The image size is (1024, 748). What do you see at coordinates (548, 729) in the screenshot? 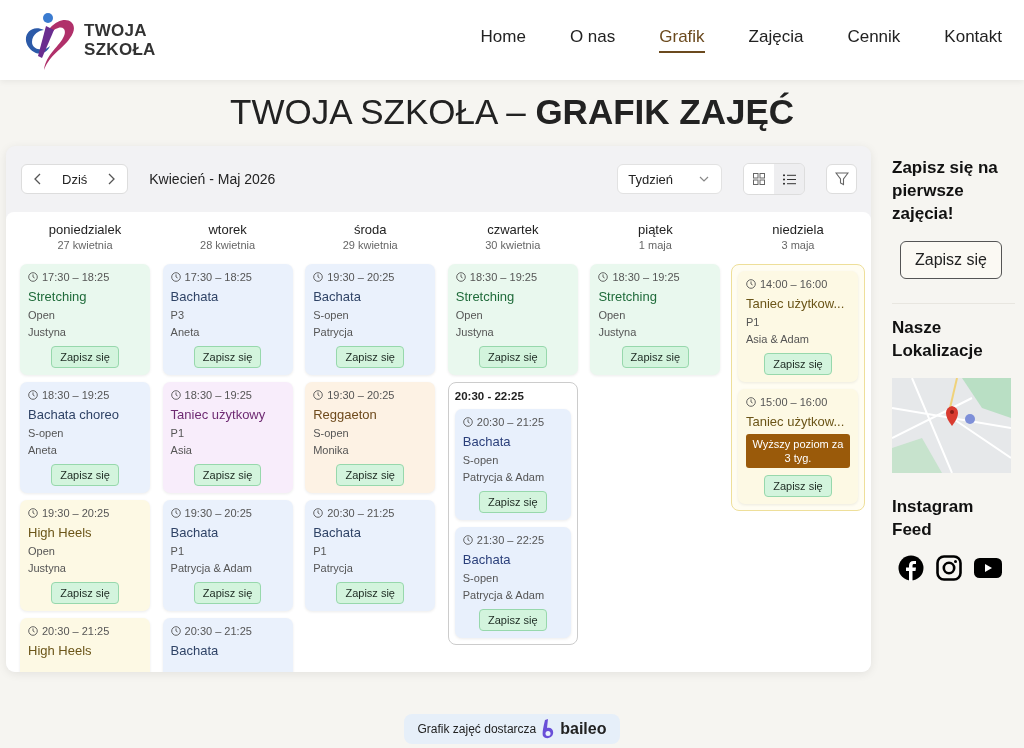
I see `brand-logo-icon` at bounding box center [548, 729].